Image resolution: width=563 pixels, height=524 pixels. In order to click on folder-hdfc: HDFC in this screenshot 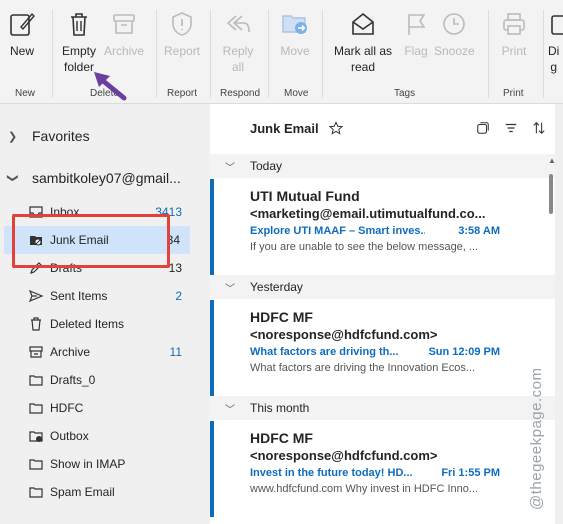, I will do `click(110, 408)`.